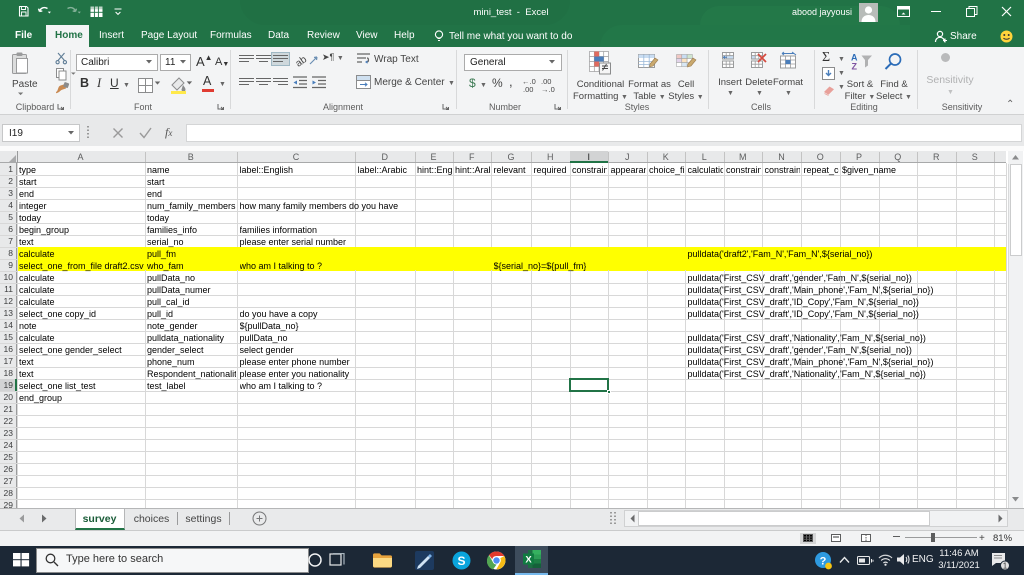 This screenshot has width=1024, height=575. What do you see at coordinates (548, 89) in the screenshot?
I see `svg-text: →.0` at bounding box center [548, 89].